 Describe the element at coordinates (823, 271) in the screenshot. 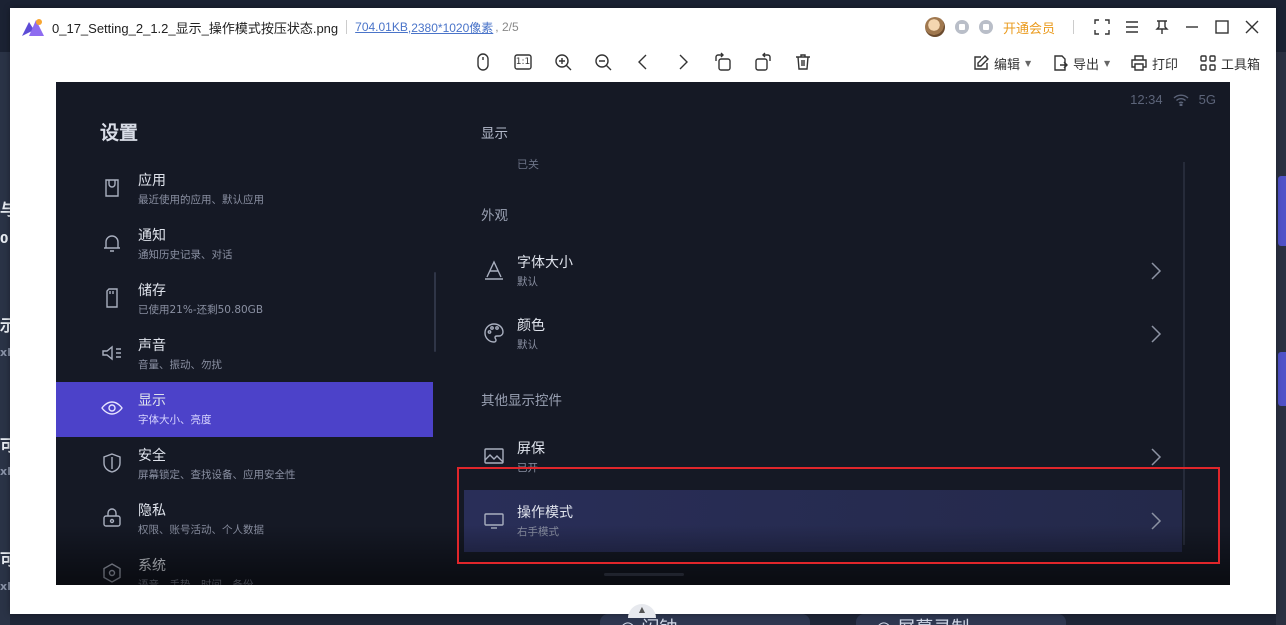

I see `setting-font-size: 字体大小 默认` at that location.